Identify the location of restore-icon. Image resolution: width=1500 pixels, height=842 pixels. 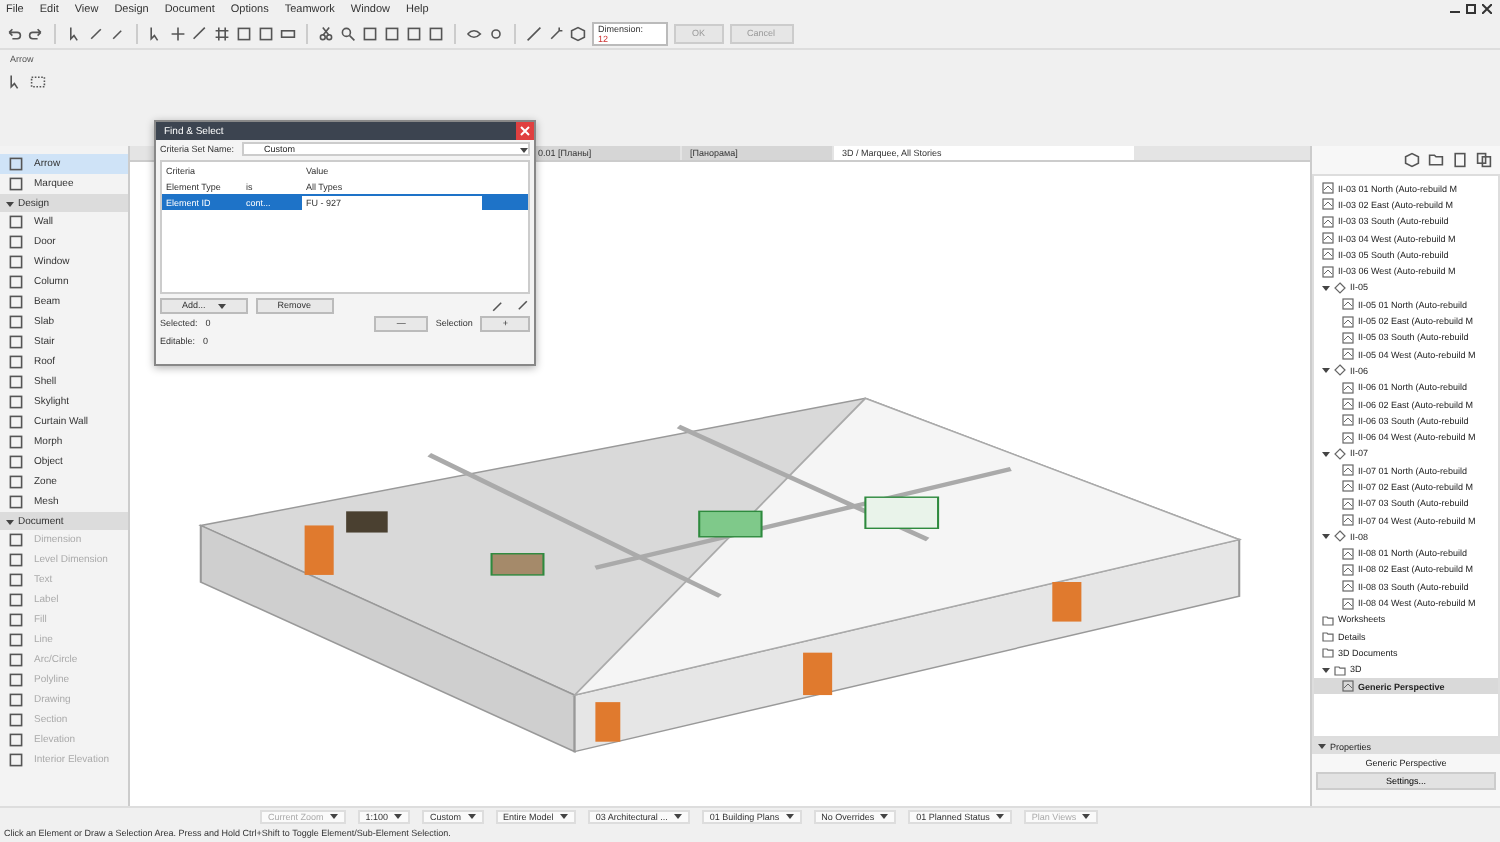
(1471, 9).